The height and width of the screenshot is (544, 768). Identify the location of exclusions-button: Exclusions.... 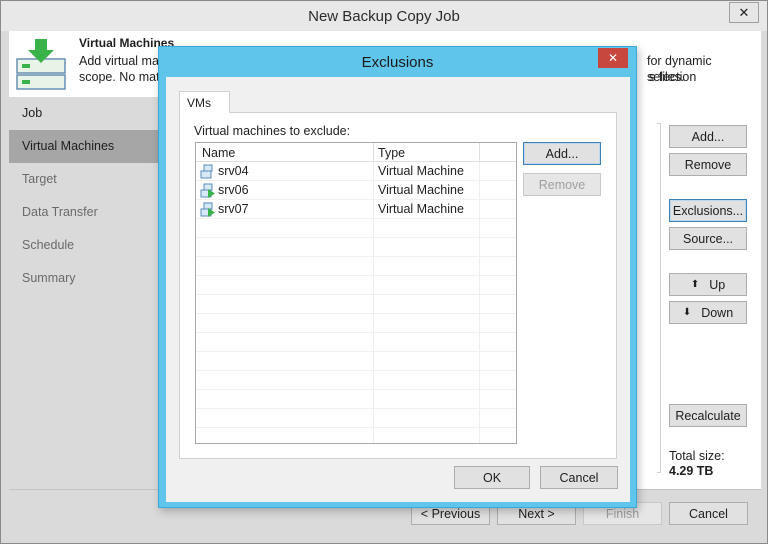
(708, 210).